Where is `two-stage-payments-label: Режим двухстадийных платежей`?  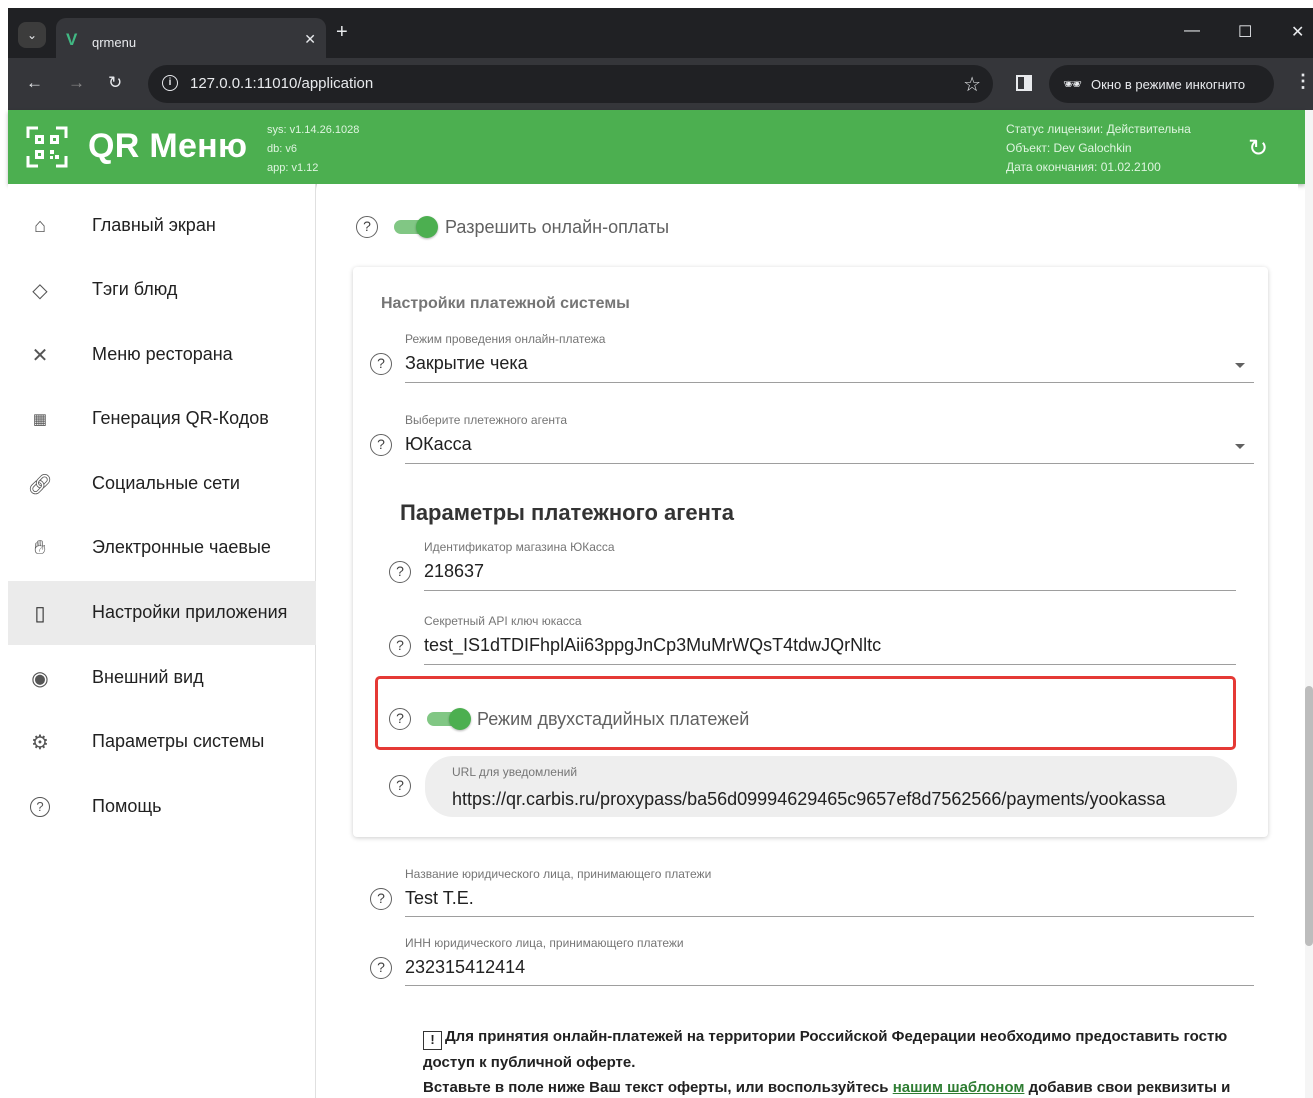
two-stage-payments-label: Режим двухстадийных платежей is located at coordinates (613, 719).